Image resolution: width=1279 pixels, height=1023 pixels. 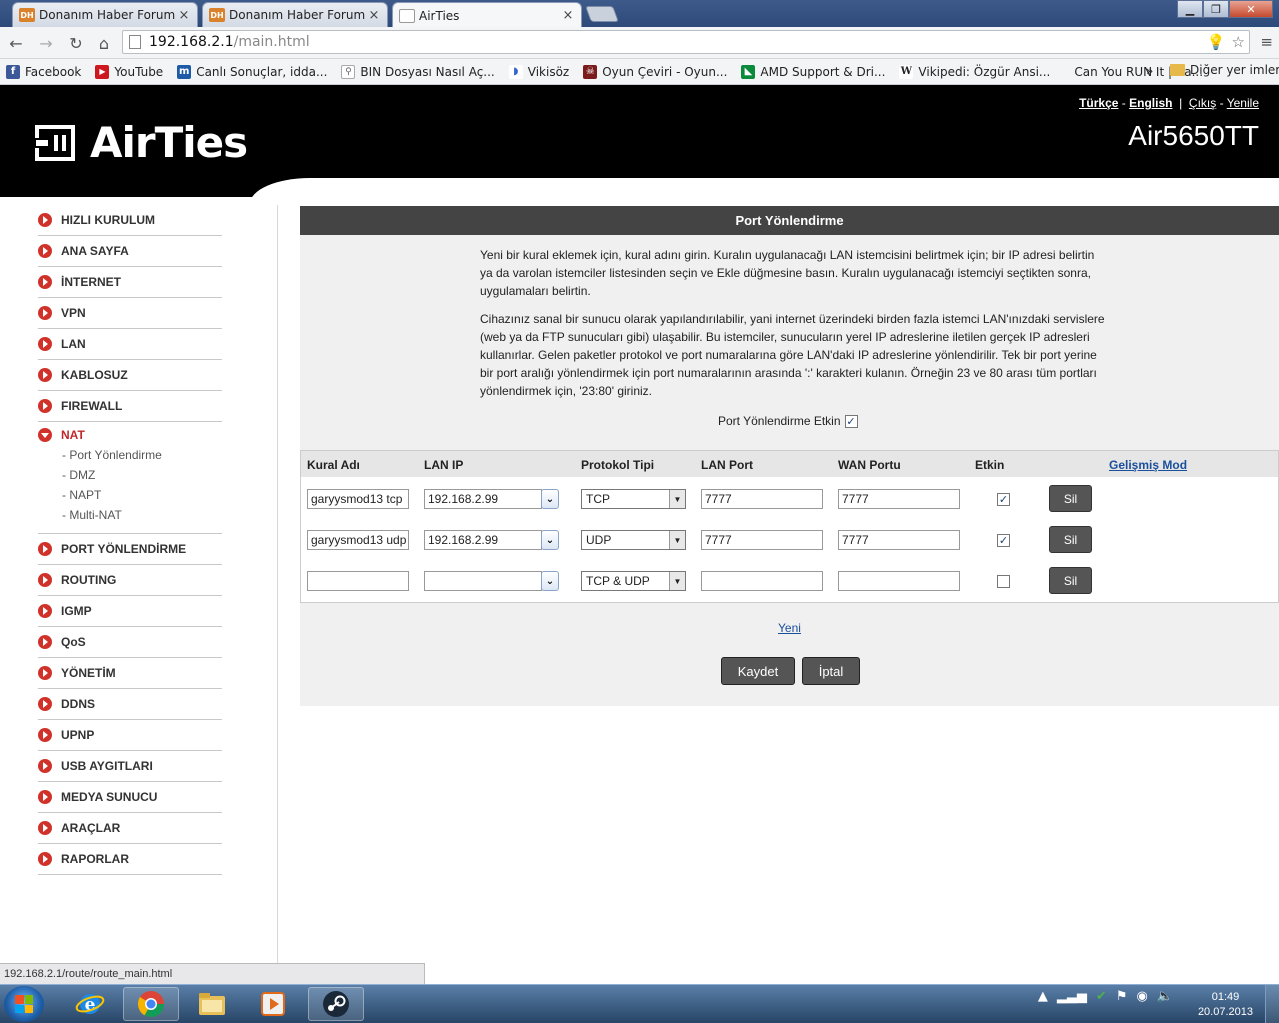 I want to click on restore-icon: ❐, so click(x=1216, y=9).